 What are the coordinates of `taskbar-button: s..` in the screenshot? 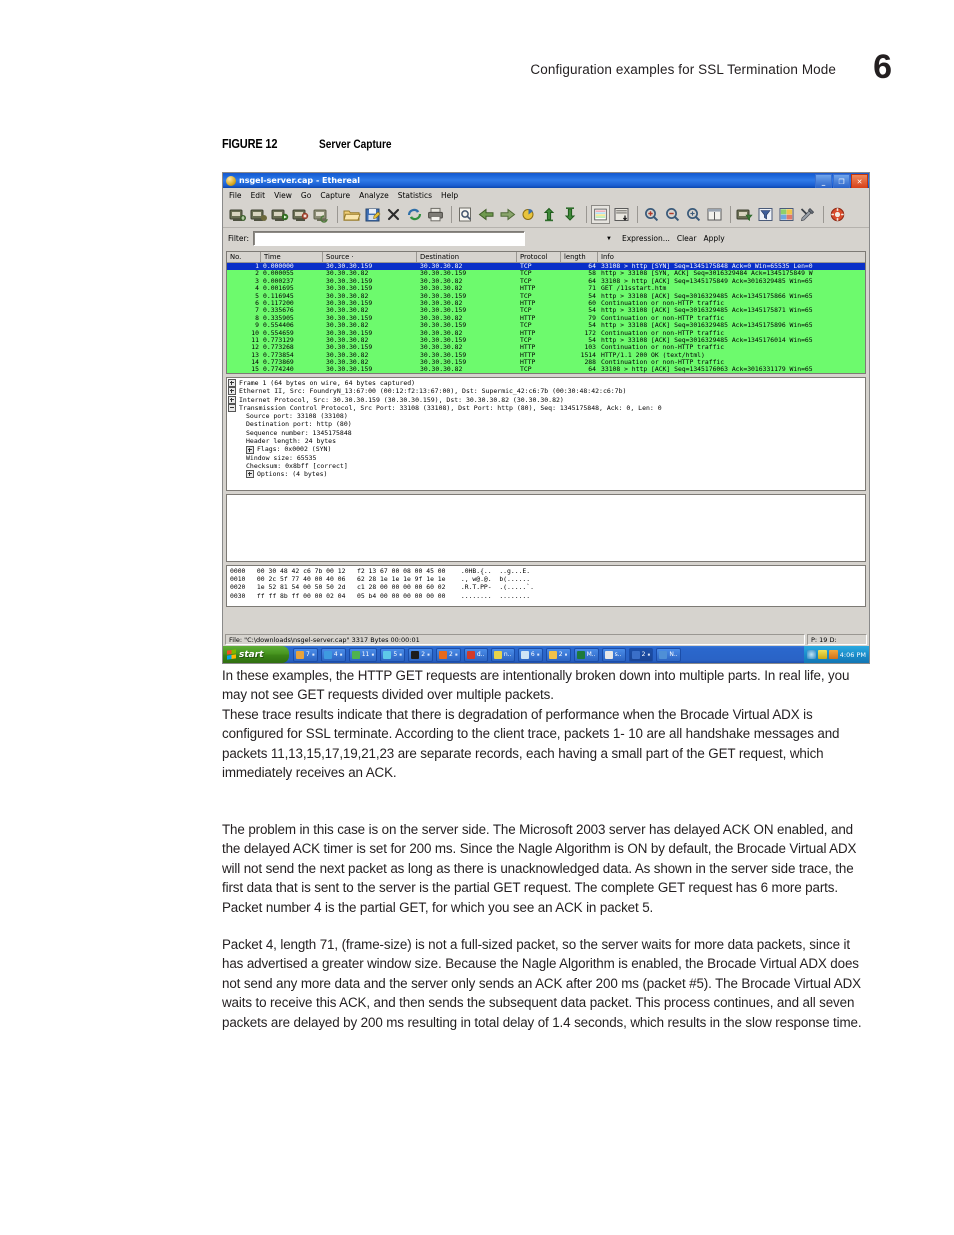 It's located at (613, 654).